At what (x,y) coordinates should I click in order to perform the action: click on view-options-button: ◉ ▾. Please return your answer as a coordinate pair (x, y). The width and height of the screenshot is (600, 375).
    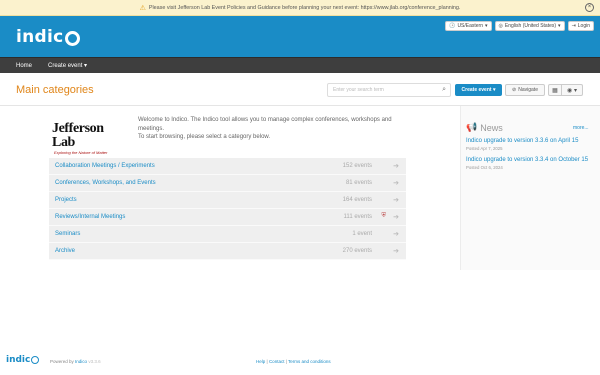
    Looking at the image, I should click on (572, 90).